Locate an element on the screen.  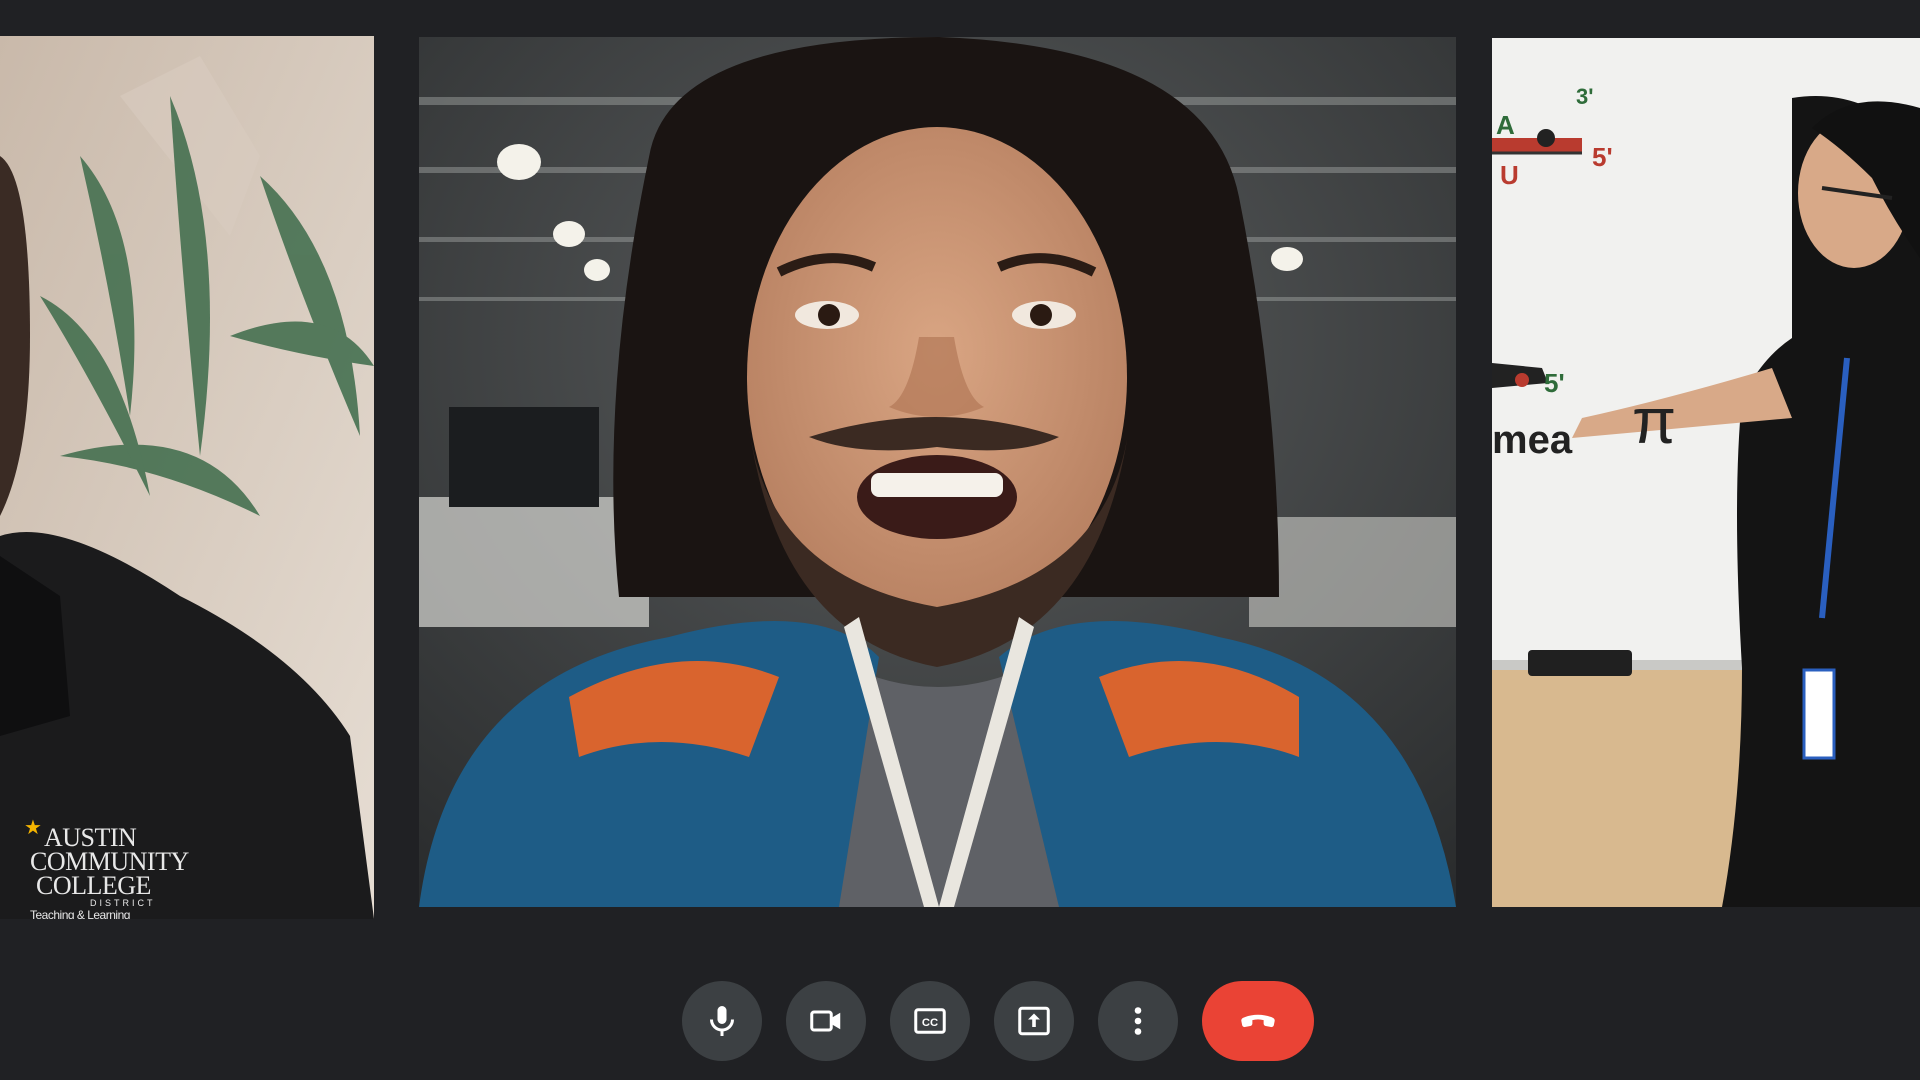
whiteboard-measure-5a: 5' is located at coordinates (1602, 157).